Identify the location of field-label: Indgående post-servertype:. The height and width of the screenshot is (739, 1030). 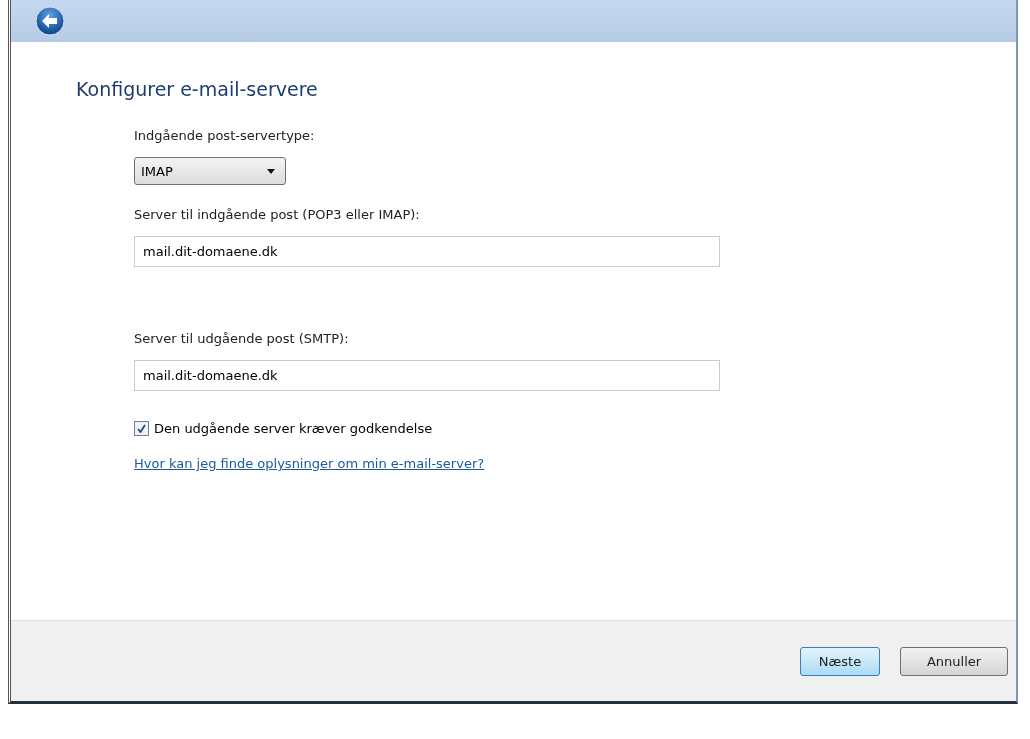
(225, 135).